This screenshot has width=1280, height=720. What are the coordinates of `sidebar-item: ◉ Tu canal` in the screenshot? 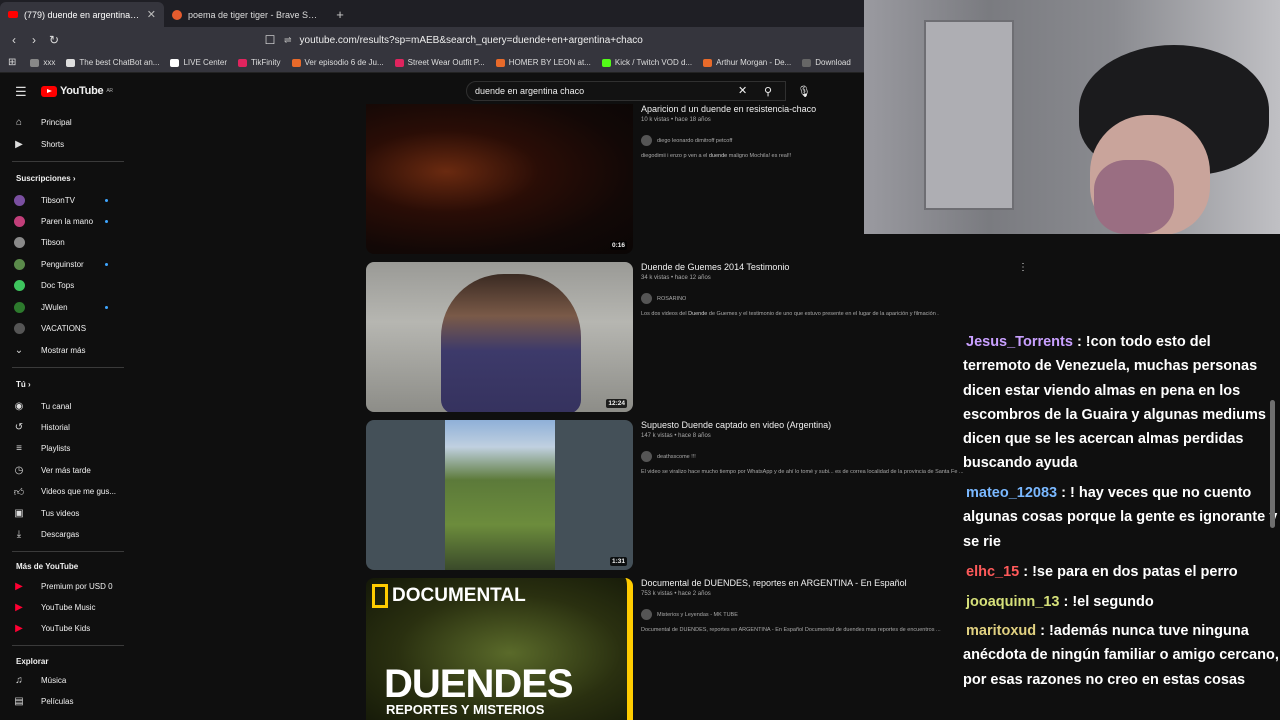 It's located at (68, 406).